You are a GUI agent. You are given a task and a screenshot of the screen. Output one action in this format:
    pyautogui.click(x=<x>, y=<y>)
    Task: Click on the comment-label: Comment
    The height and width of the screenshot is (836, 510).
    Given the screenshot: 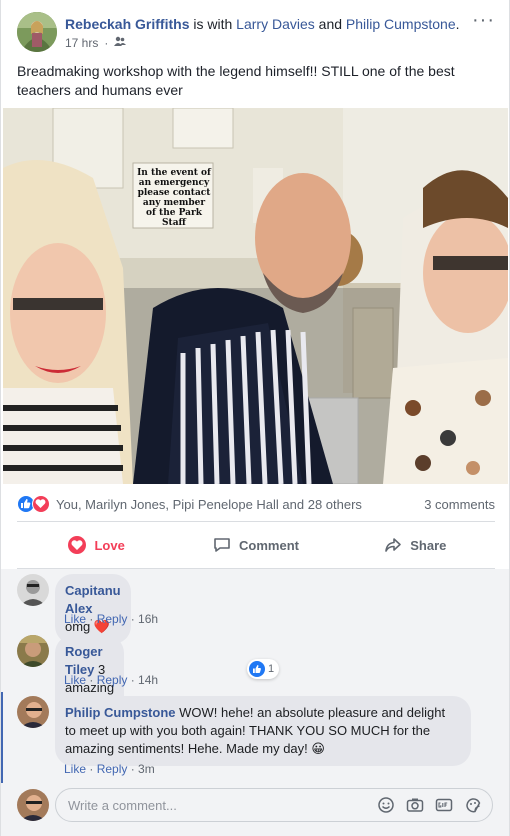 What is the action you would take?
    pyautogui.click(x=269, y=545)
    